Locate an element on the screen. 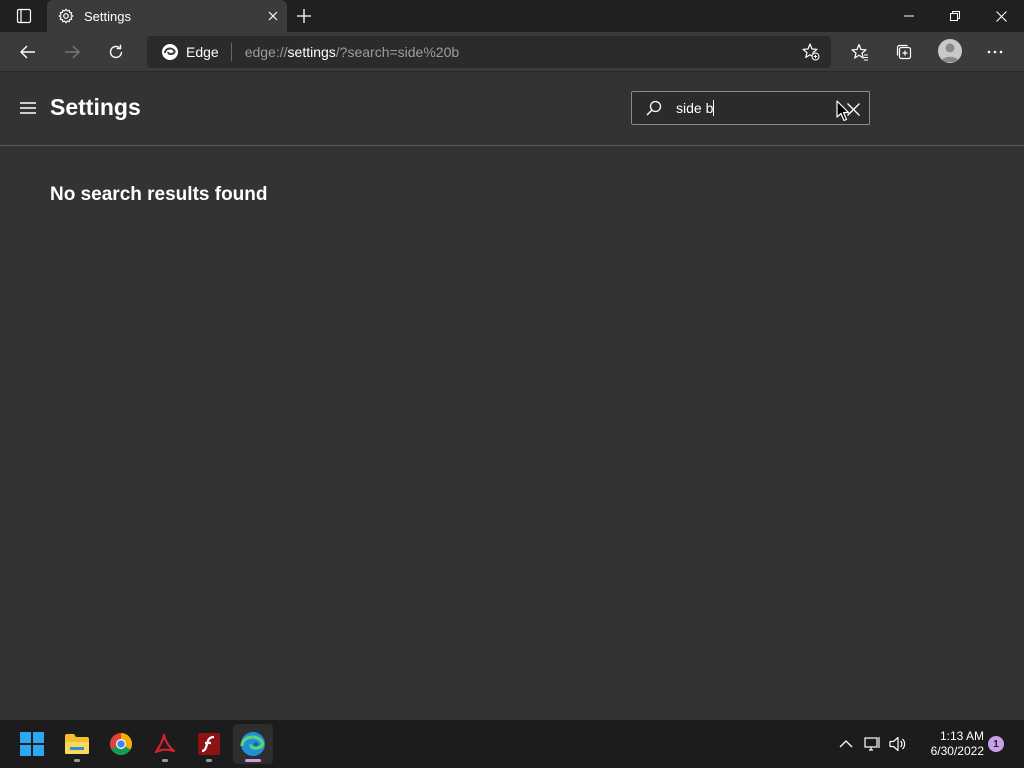 The height and width of the screenshot is (768, 1024). page-title: Settings is located at coordinates (95, 107).